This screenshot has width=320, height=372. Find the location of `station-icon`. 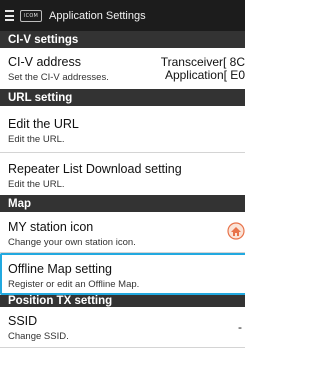

station-icon is located at coordinates (236, 231).